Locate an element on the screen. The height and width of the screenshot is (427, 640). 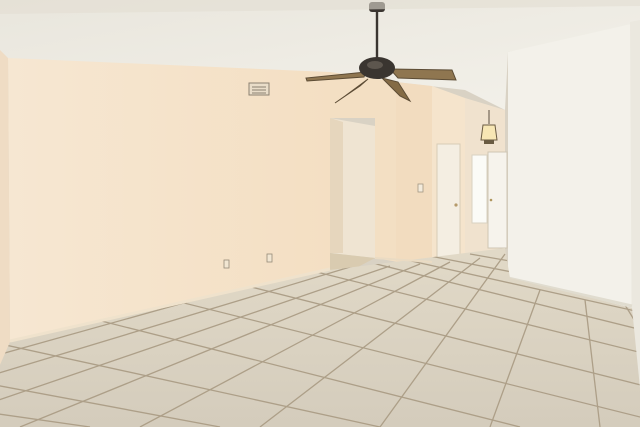
light-switch is located at coordinates (420, 188).